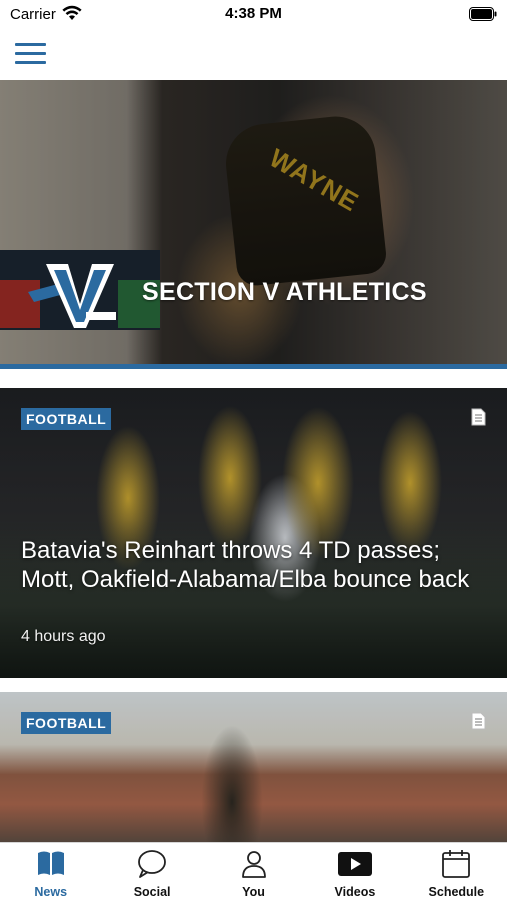  I want to click on clock: 4:38 PM, so click(253, 13).